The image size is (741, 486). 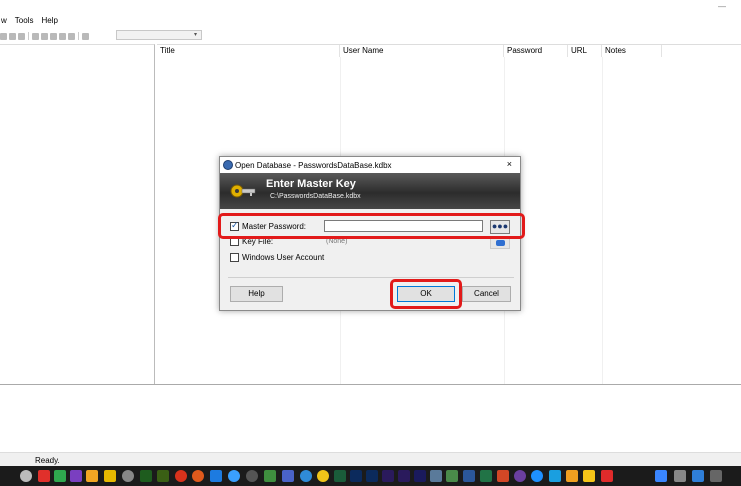 I want to click on banner-path: C:\PasswordsDataBase.kdbx, so click(x=315, y=196).